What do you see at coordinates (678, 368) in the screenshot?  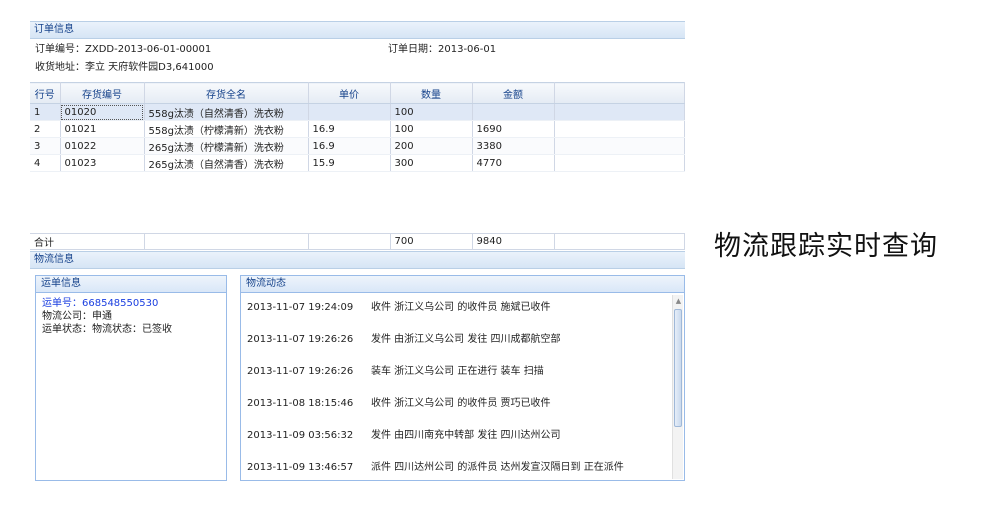 I see `scrollbar-thumb` at bounding box center [678, 368].